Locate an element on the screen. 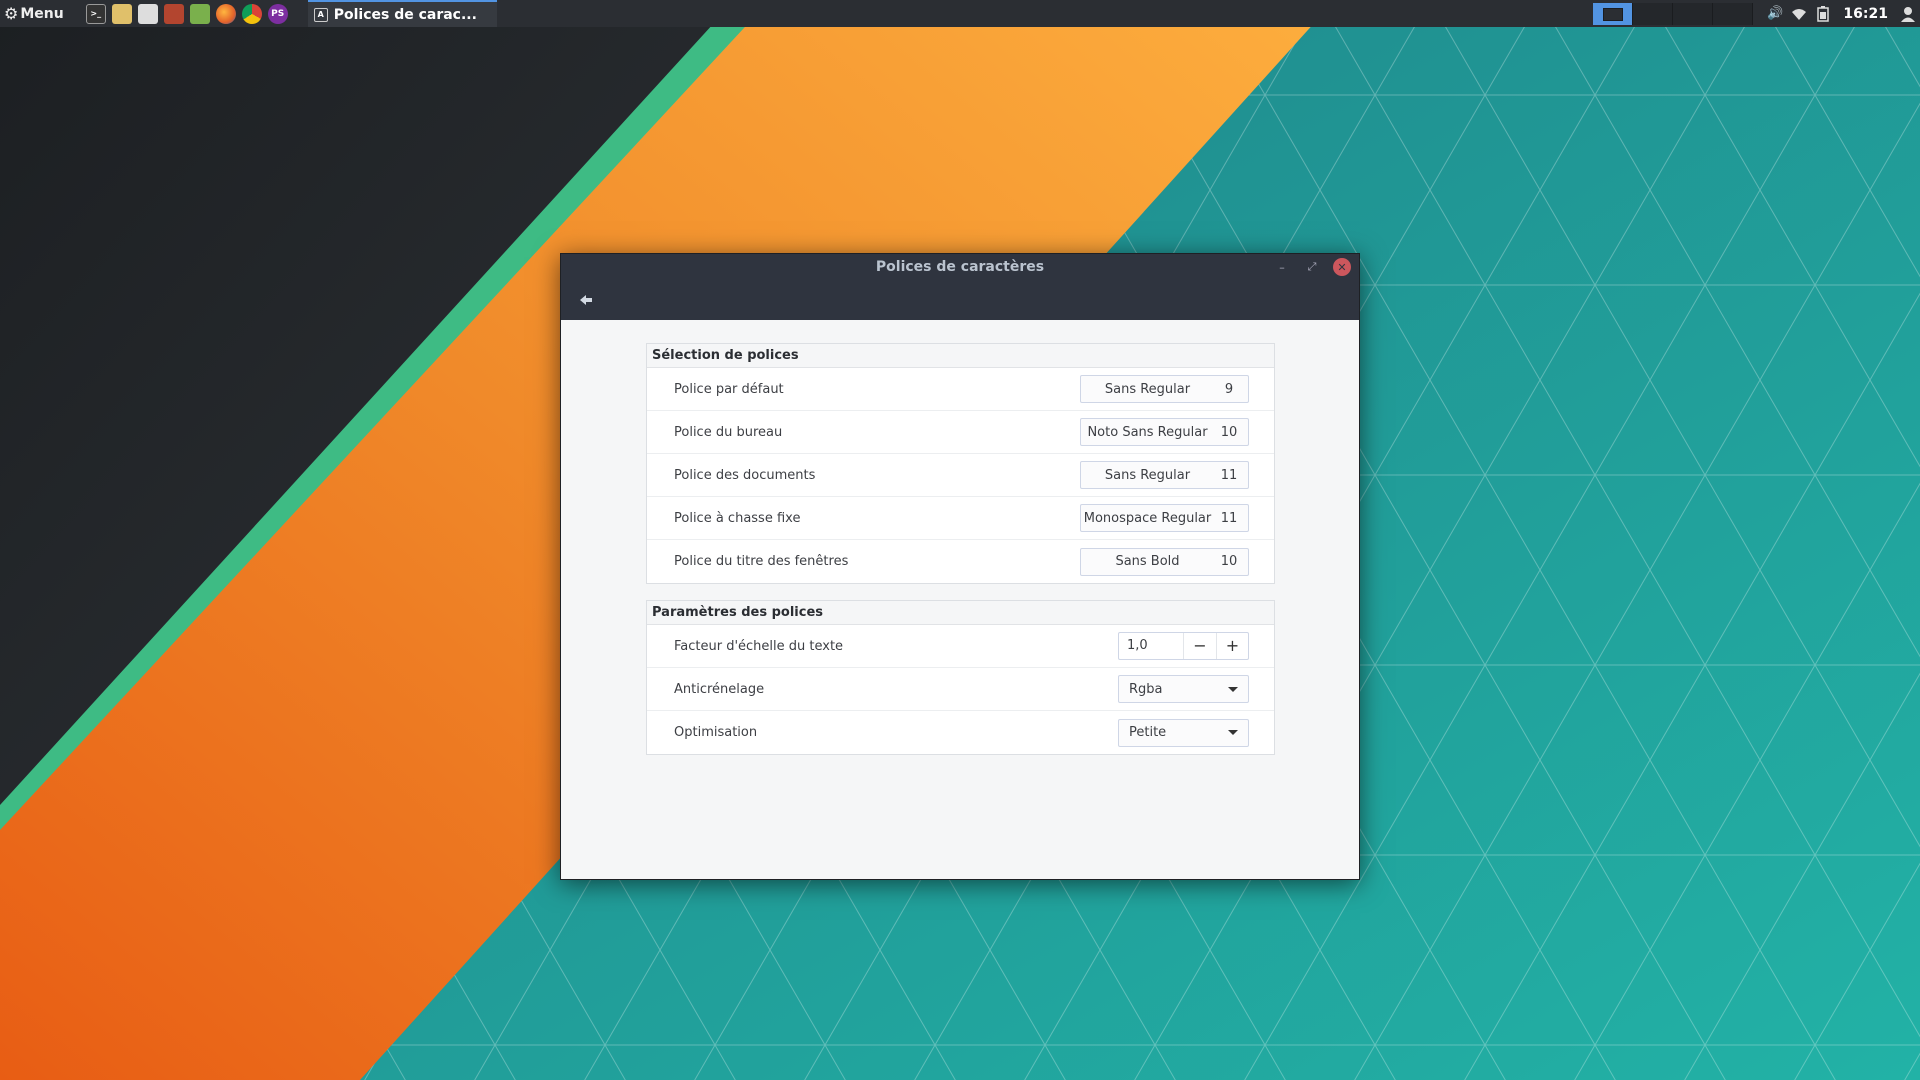  row-label: Optimisation is located at coordinates (716, 732).